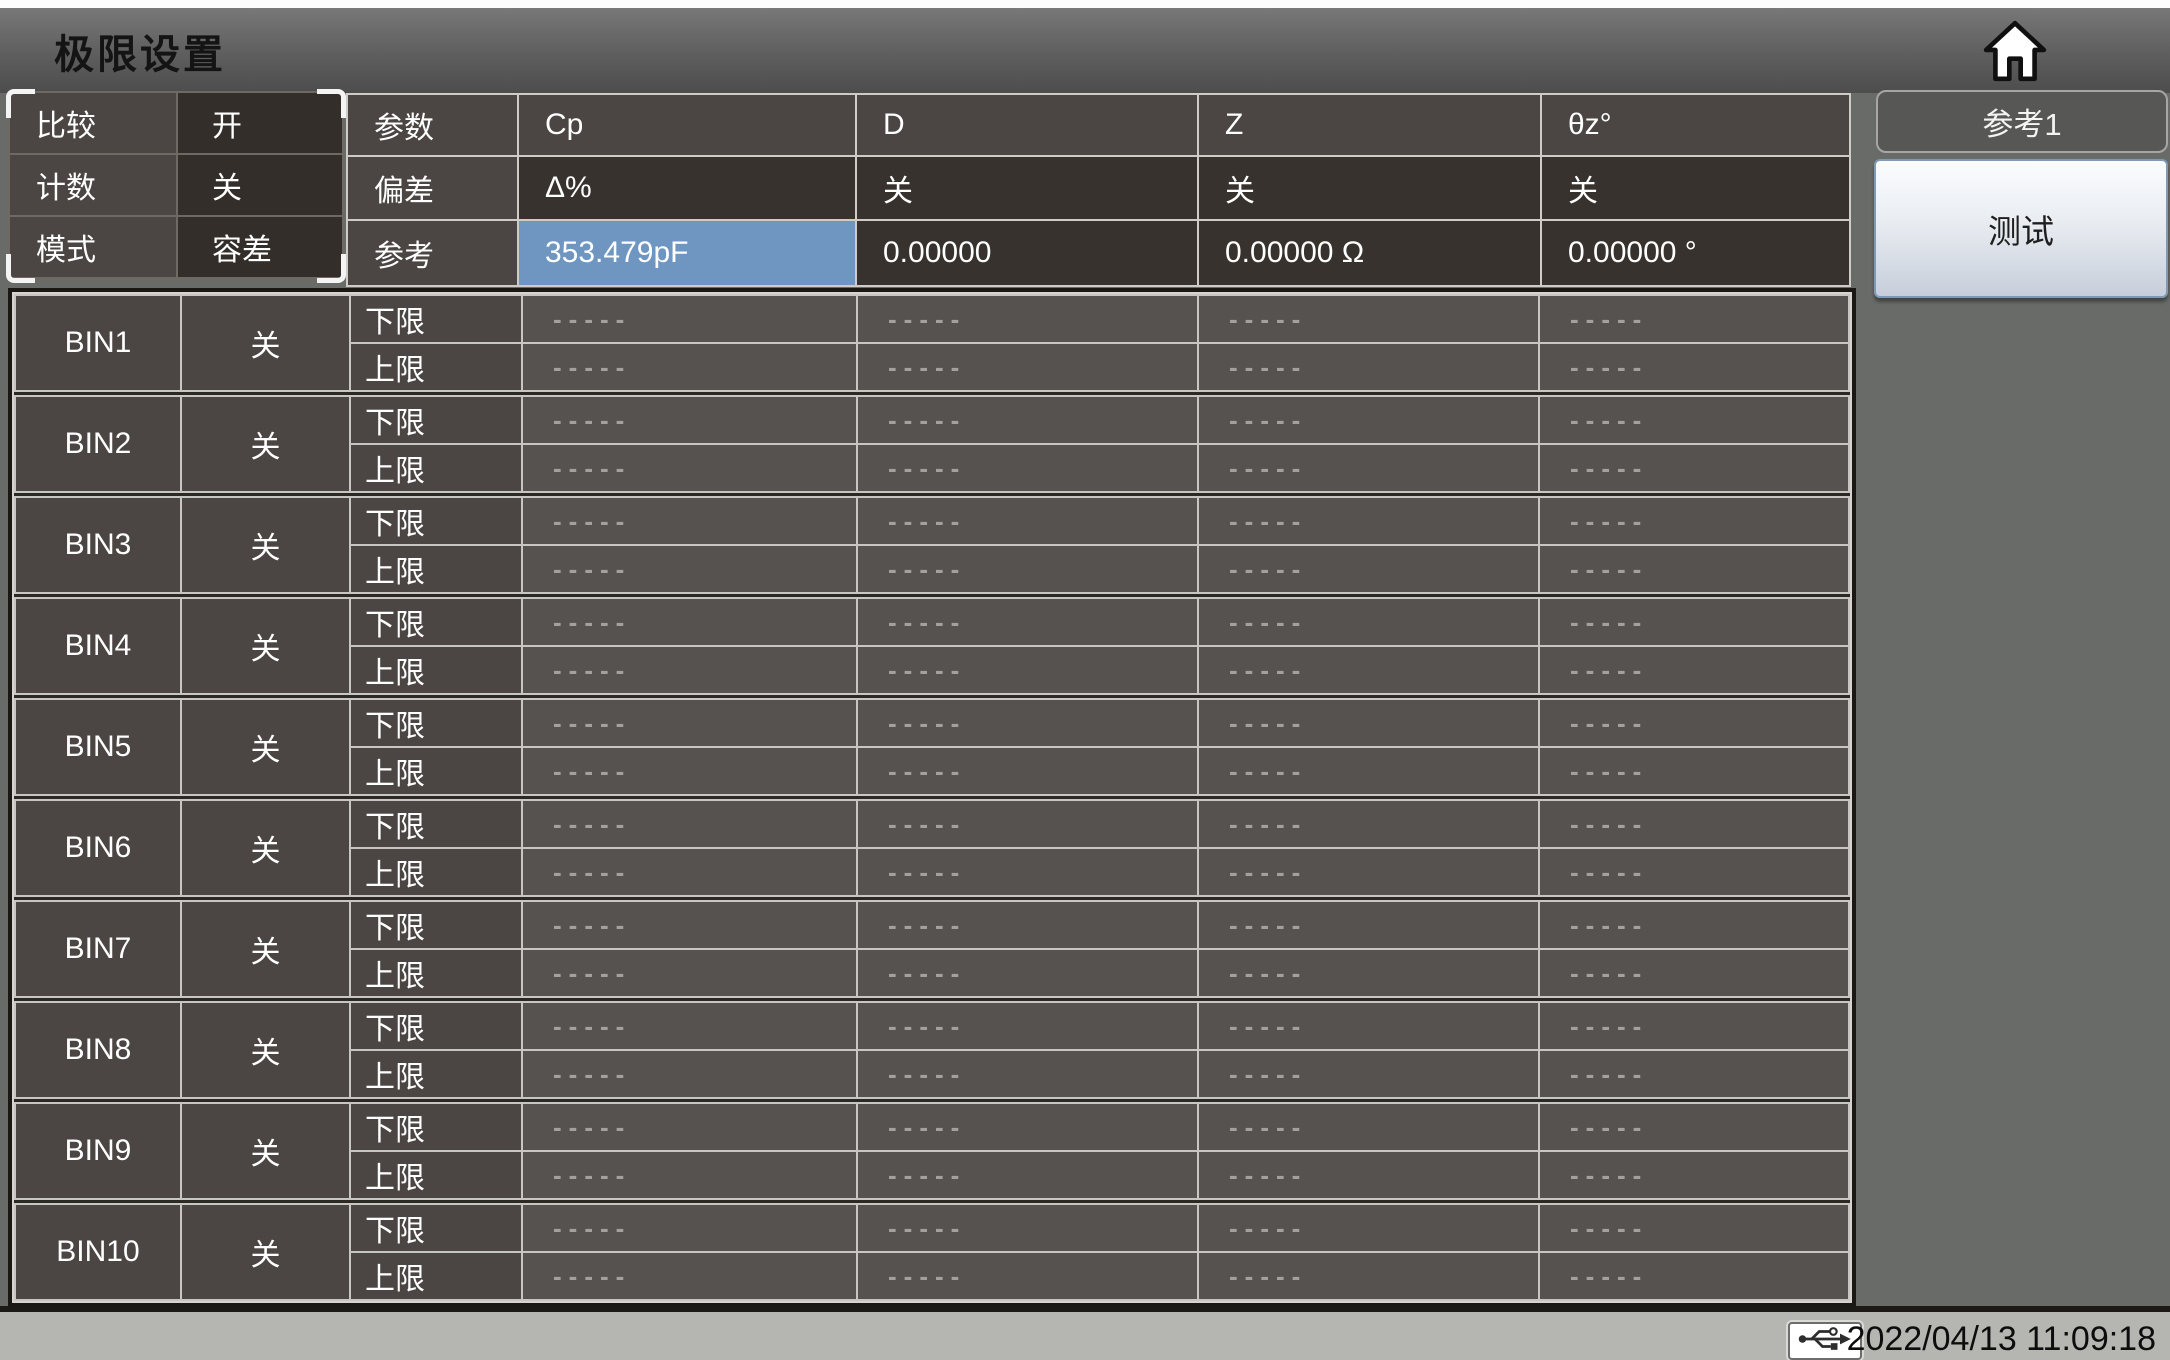 The width and height of the screenshot is (2170, 1360). What do you see at coordinates (260, 185) in the screenshot?
I see `count-value: 关` at bounding box center [260, 185].